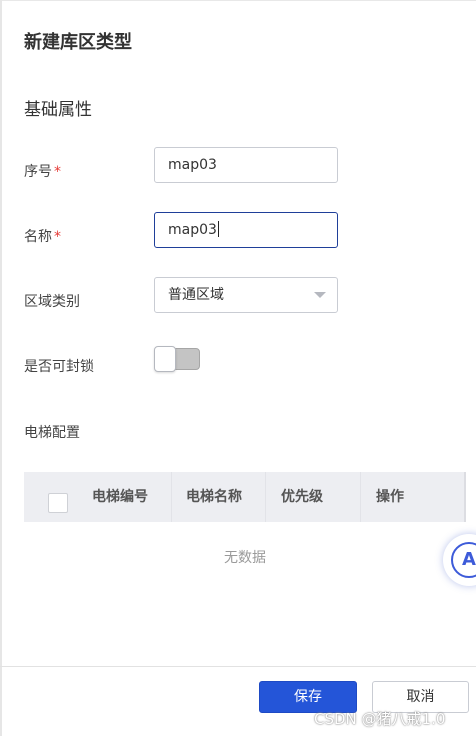  Describe the element at coordinates (390, 497) in the screenshot. I see `col-actions: 操作` at that location.